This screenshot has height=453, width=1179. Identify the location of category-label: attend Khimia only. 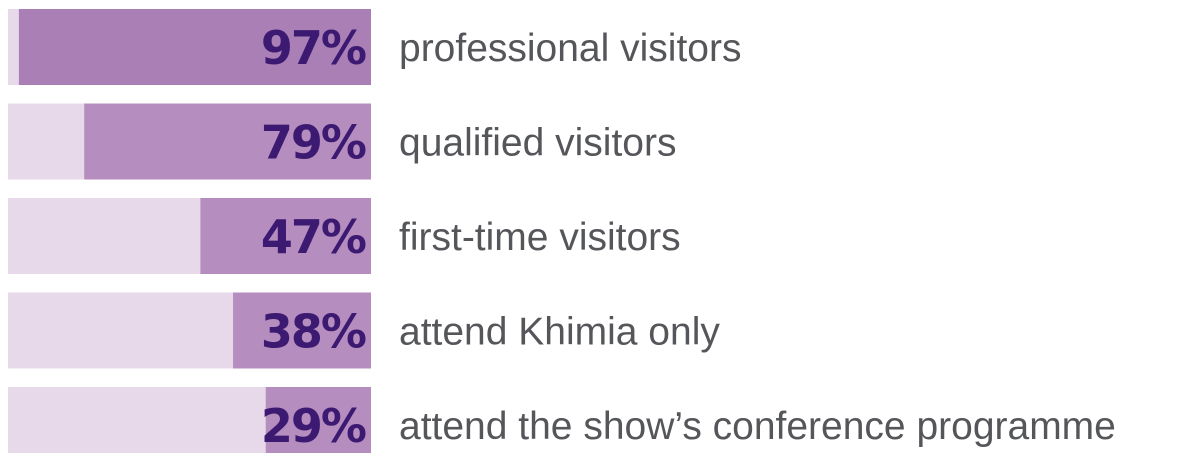
(559, 332).